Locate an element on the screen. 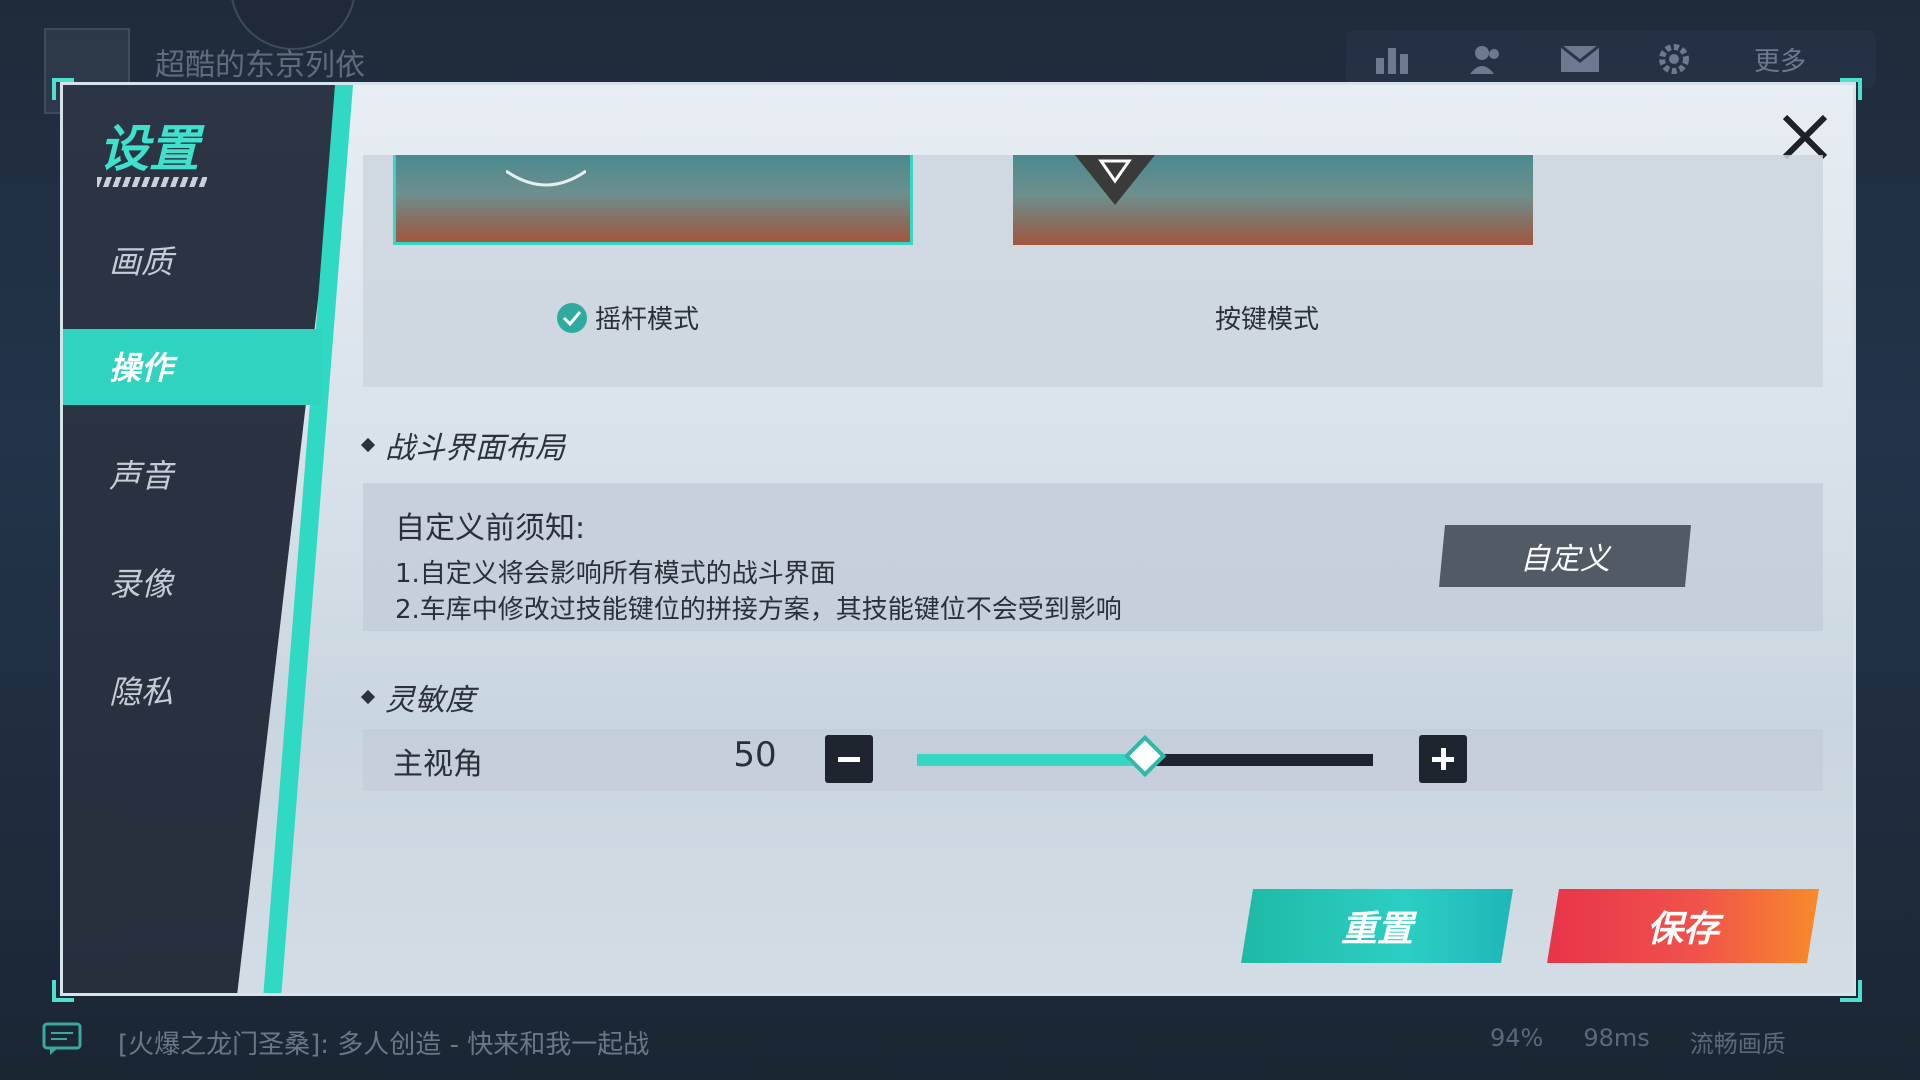 The width and height of the screenshot is (1920, 1080). player-name: 超酷的东京列依 is located at coordinates (260, 65).